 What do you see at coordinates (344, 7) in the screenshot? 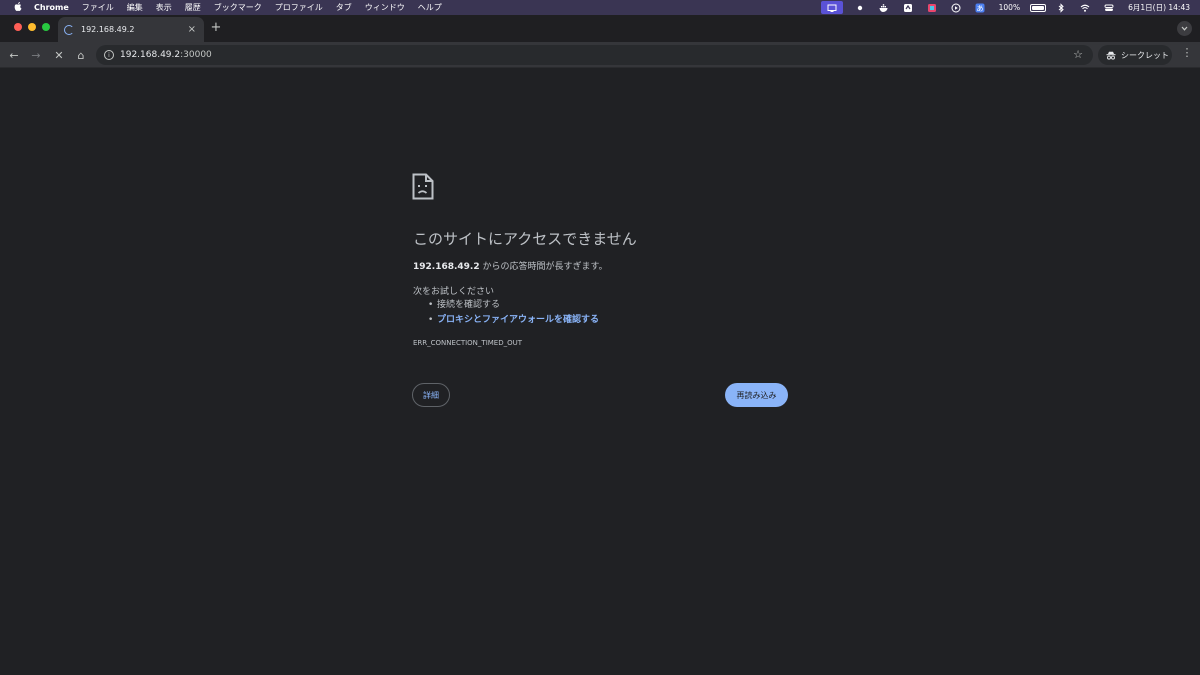
I see `menu-tab: タブ` at bounding box center [344, 7].